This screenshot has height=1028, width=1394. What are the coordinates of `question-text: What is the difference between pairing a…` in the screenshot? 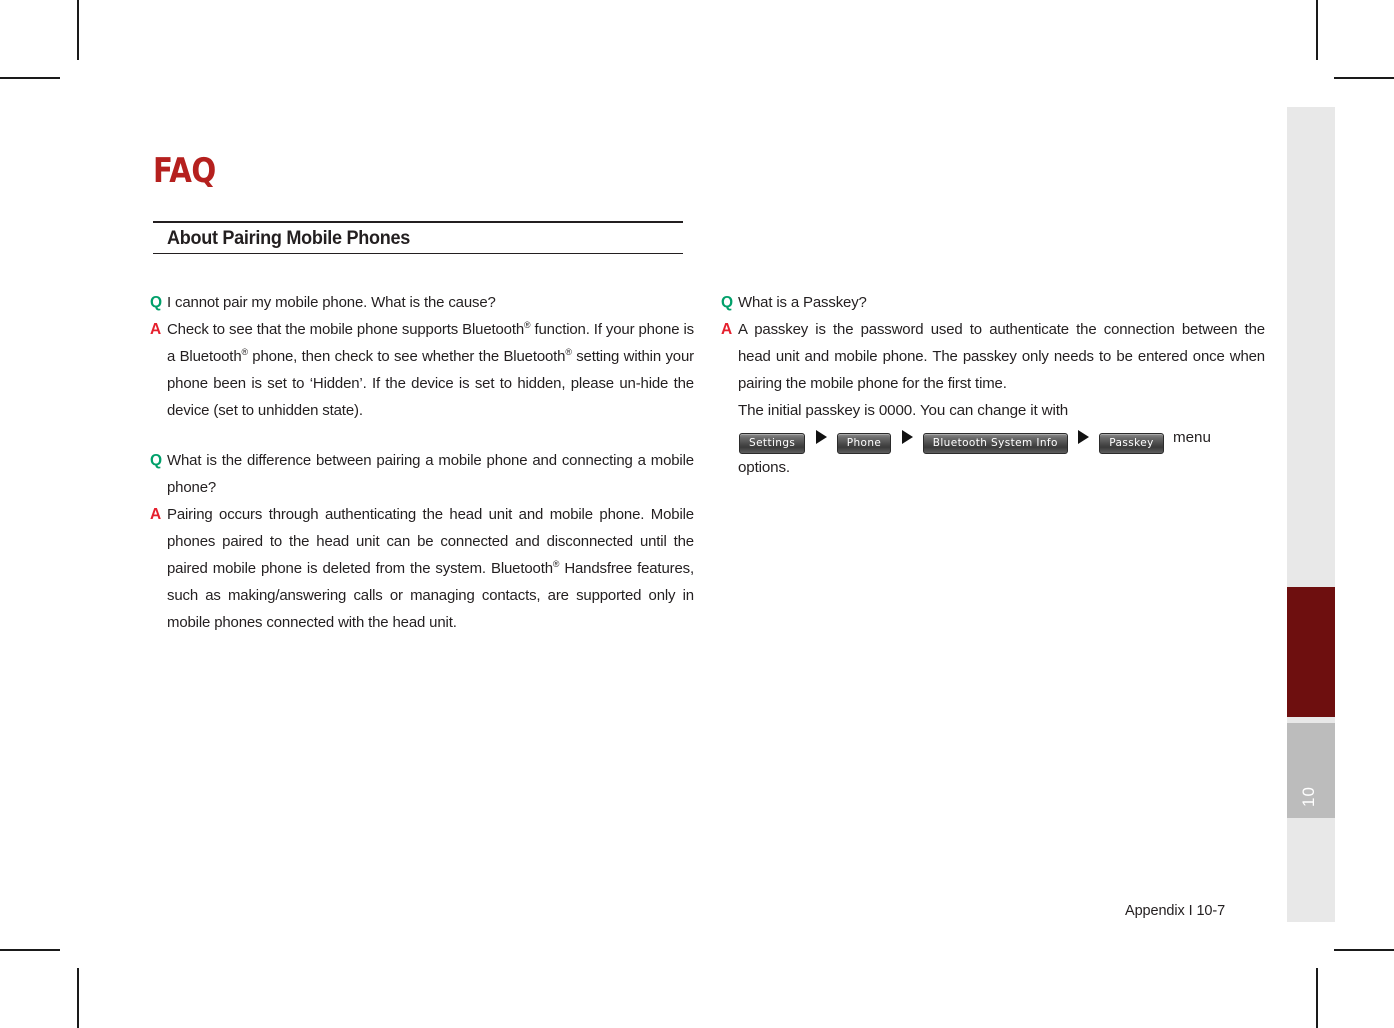 It's located at (430, 474).